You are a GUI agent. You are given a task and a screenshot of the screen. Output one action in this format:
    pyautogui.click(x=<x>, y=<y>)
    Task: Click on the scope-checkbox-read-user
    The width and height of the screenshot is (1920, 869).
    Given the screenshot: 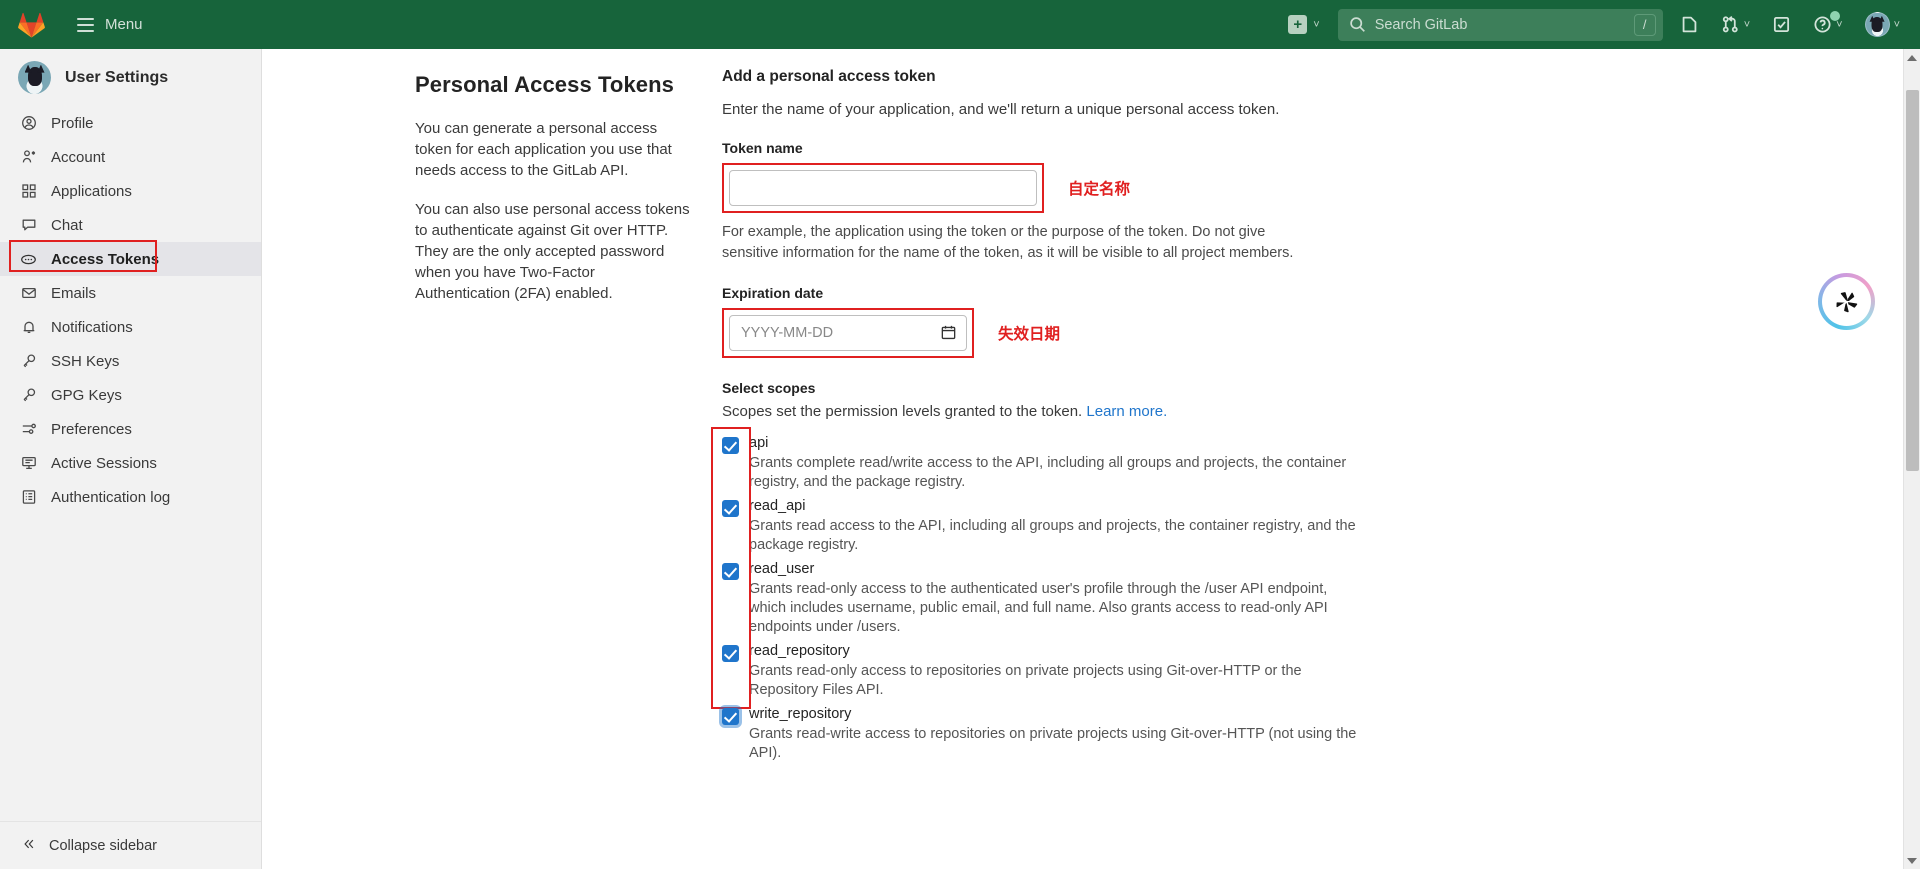 What is the action you would take?
    pyautogui.click(x=730, y=571)
    